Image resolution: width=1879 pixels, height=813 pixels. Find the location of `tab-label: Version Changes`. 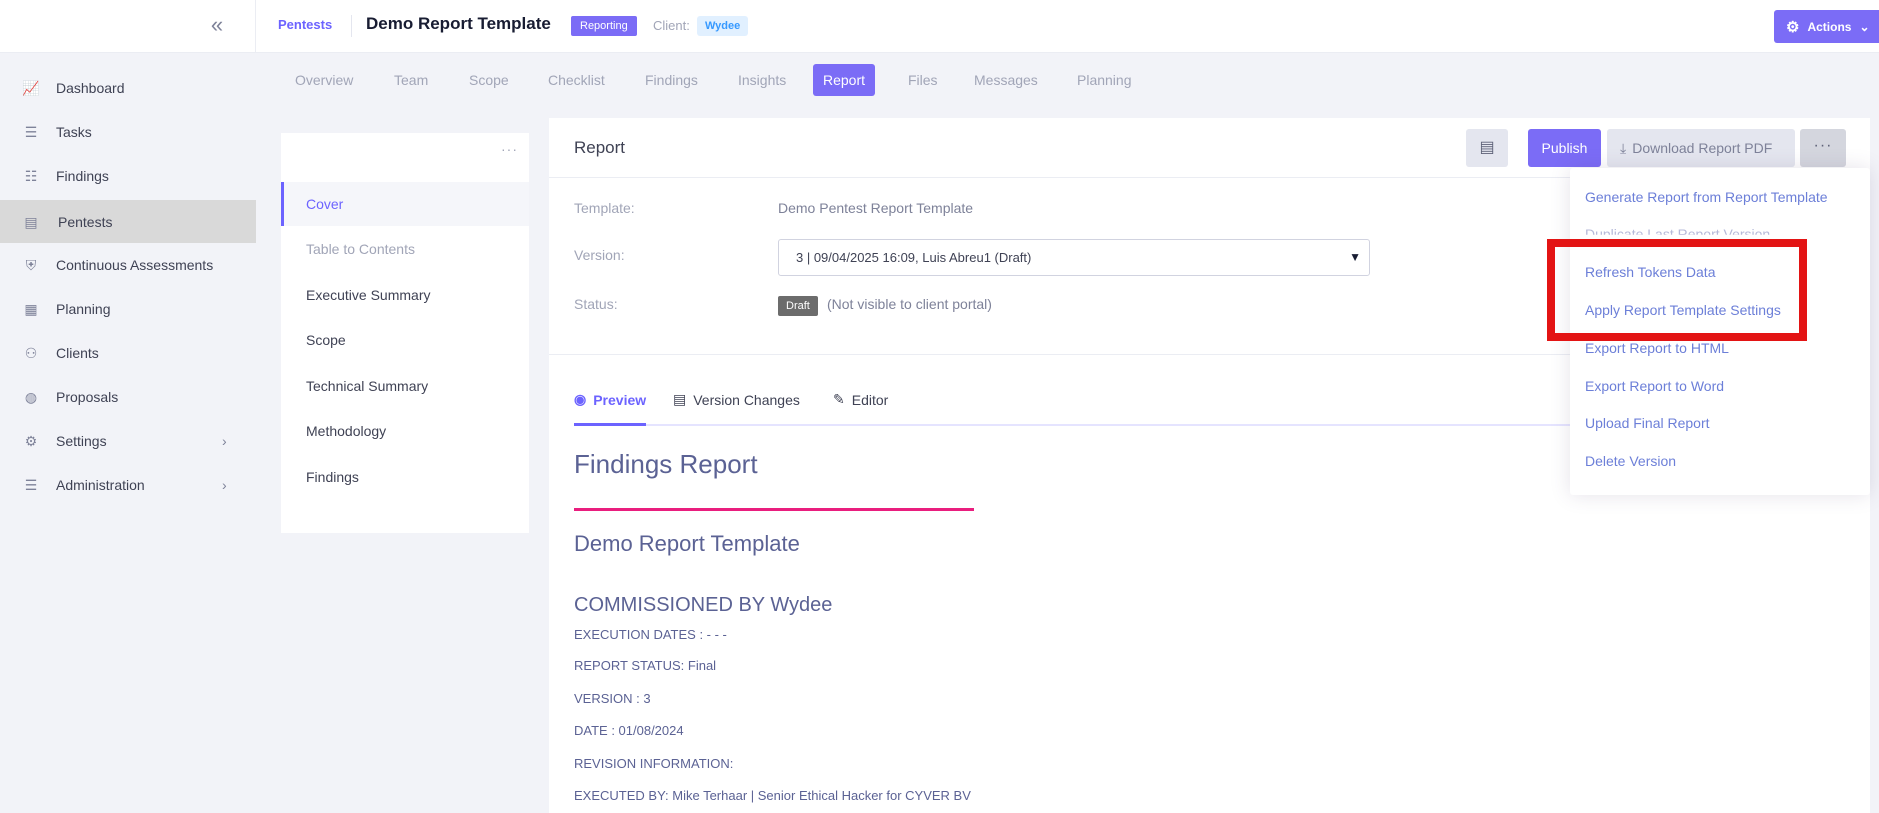

tab-label: Version Changes is located at coordinates (746, 399).